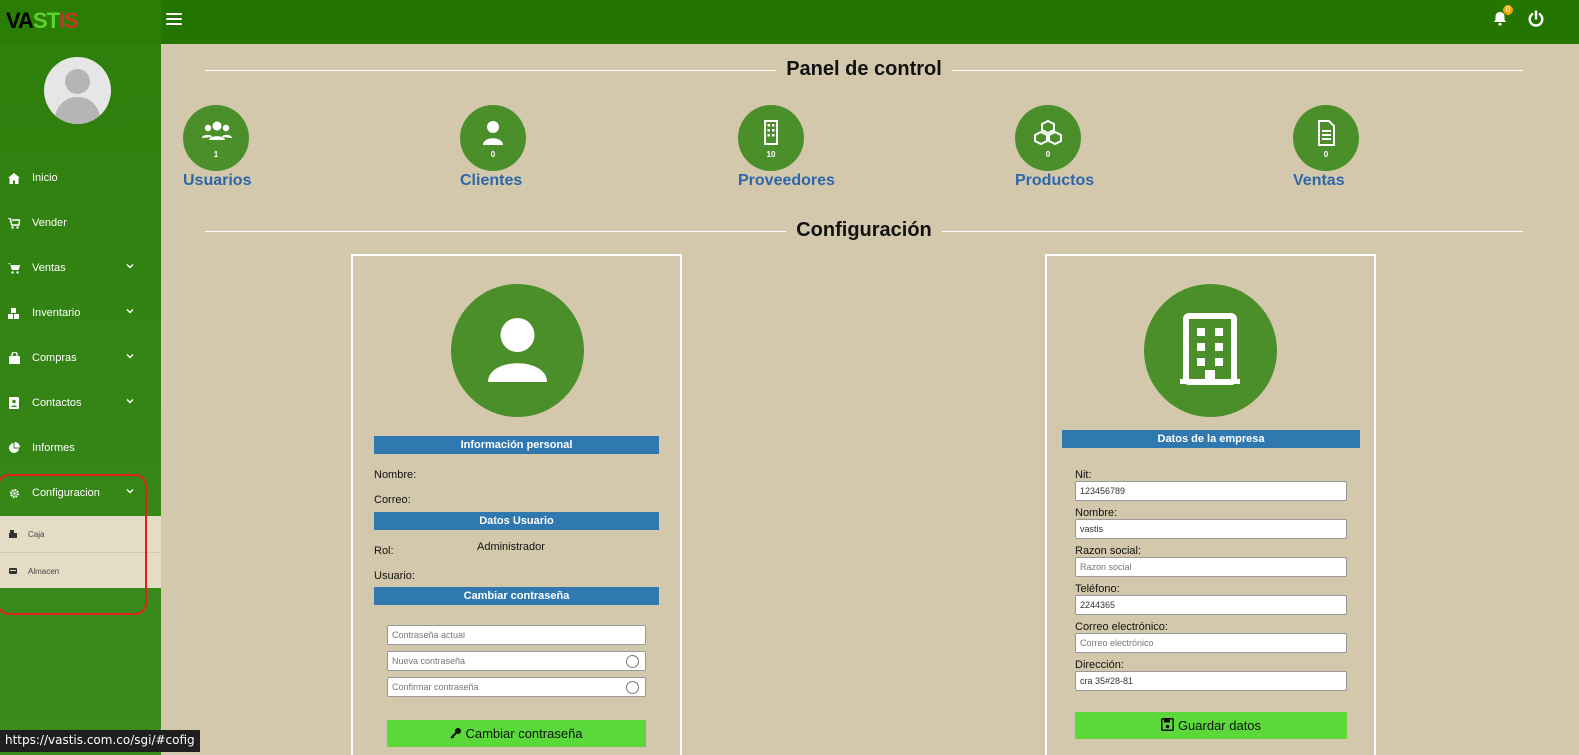  I want to click on stat-proveedores: 10 Proveedores, so click(818, 147).